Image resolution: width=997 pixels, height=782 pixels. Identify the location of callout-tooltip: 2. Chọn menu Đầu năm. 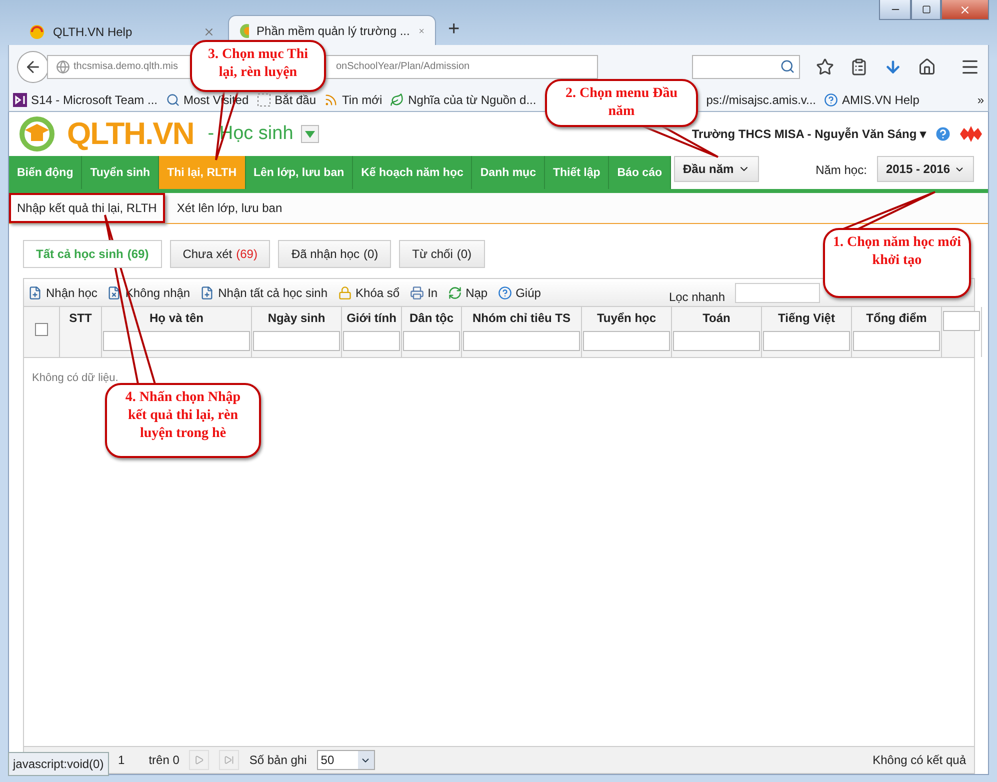
(621, 103).